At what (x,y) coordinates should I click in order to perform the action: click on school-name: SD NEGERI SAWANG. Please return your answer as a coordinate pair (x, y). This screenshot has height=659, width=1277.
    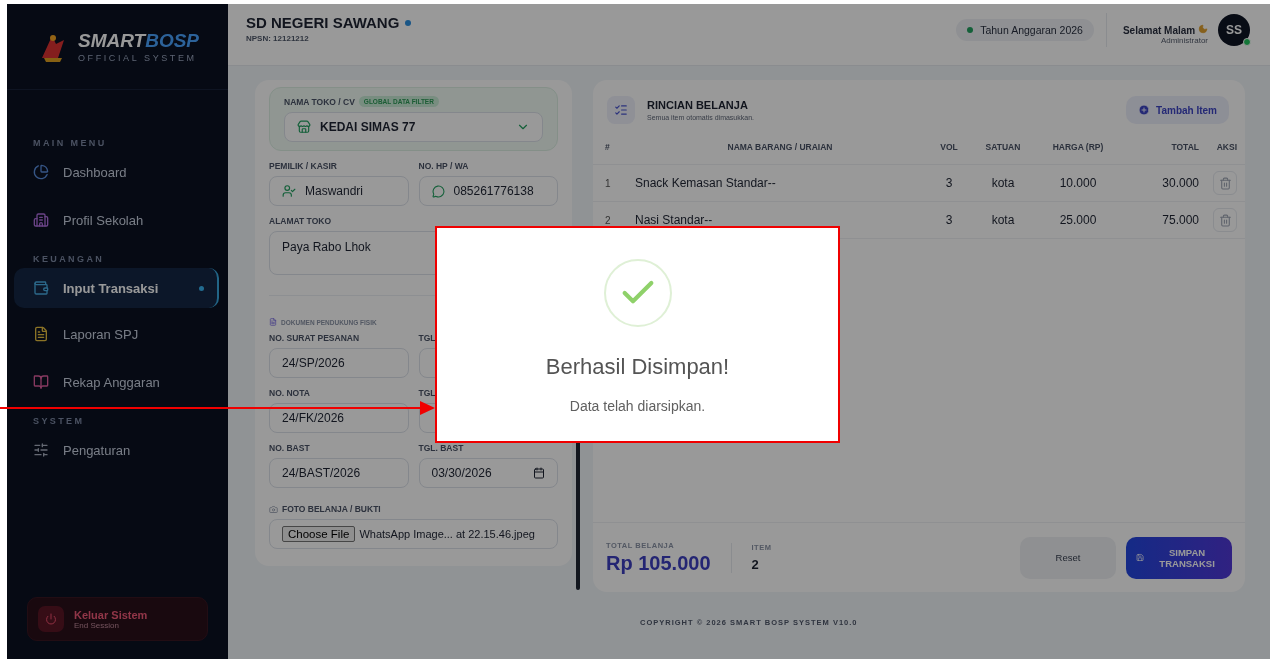
    Looking at the image, I should click on (323, 22).